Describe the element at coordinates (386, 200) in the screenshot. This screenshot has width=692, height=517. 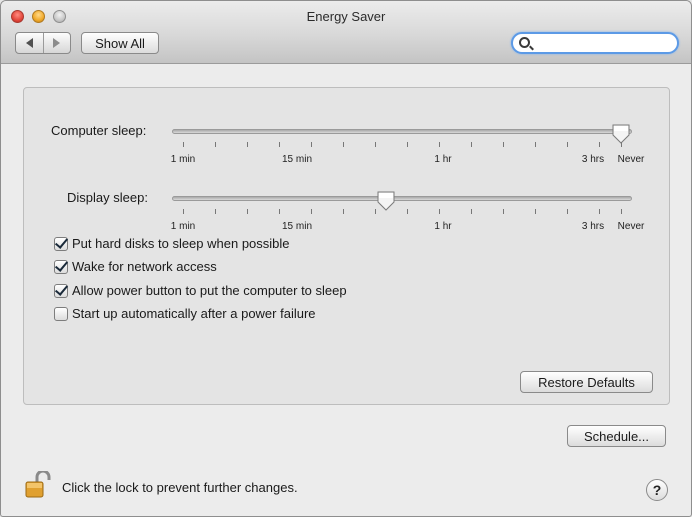
I see `display-sleep-slider-thumb` at that location.